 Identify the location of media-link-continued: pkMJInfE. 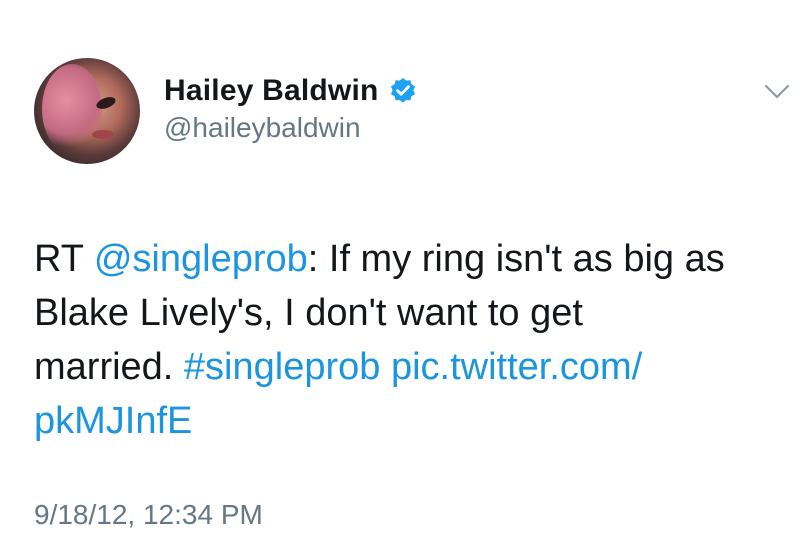
(409, 421).